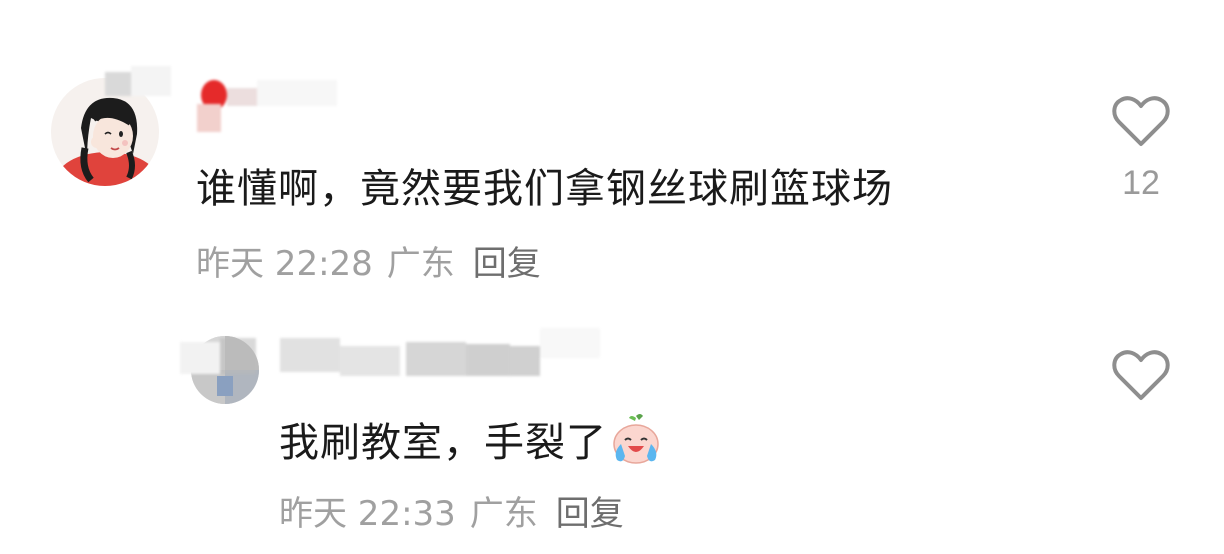 The image size is (1224, 554). I want to click on comment-meta: 昨天 22:28 广东 回复, so click(375, 260).